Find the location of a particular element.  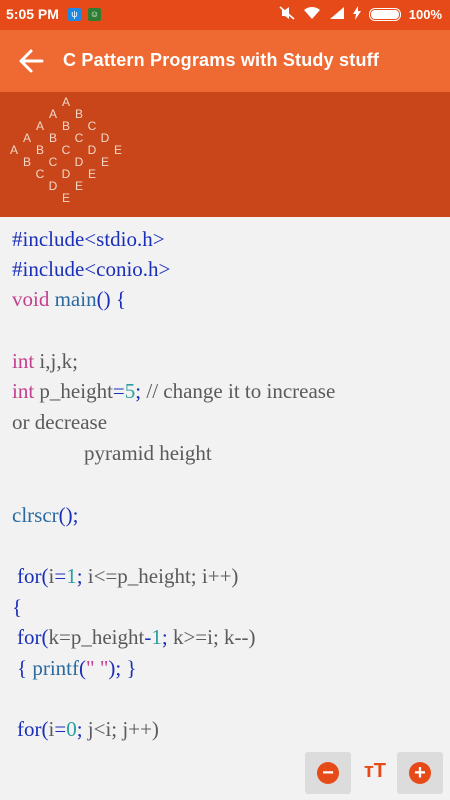

code-token: clrscr is located at coordinates (35, 515).